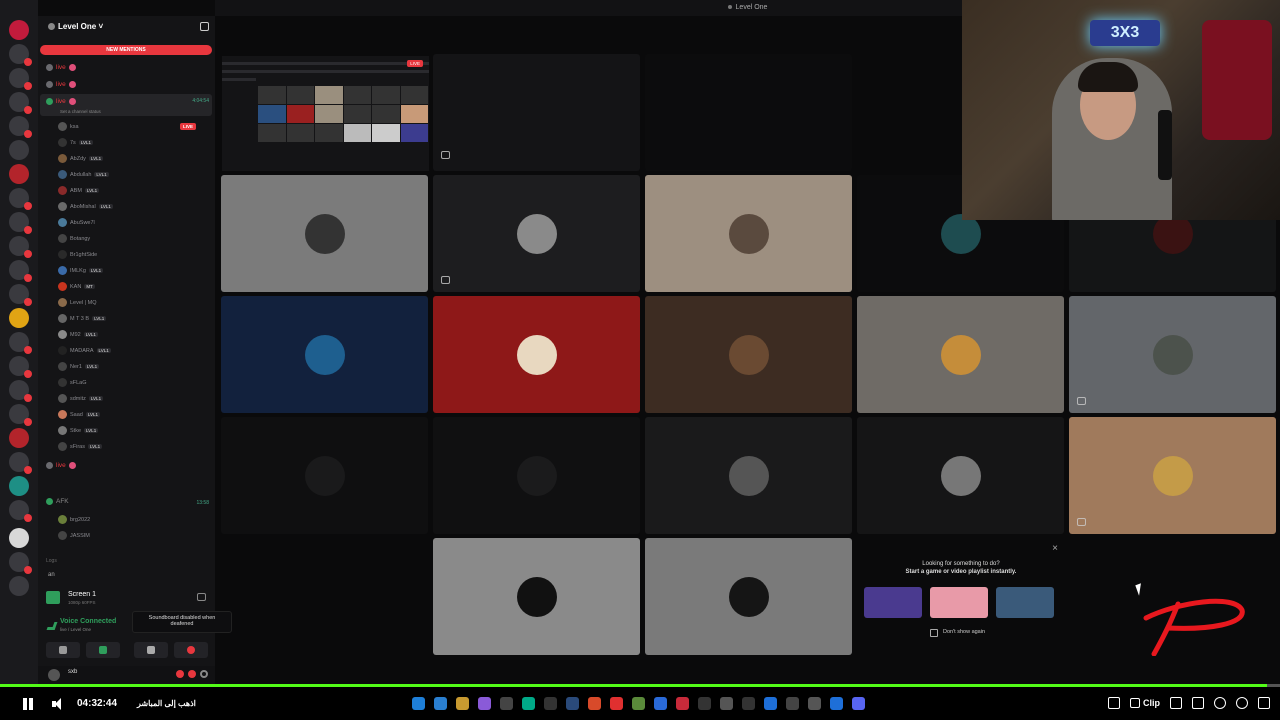  Describe the element at coordinates (133, 222) in the screenshot. I see `list-item: AbuSwe7l` at that location.